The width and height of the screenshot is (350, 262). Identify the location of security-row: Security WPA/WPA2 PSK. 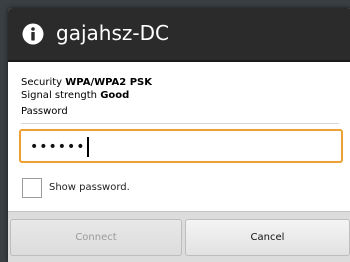
(86, 82).